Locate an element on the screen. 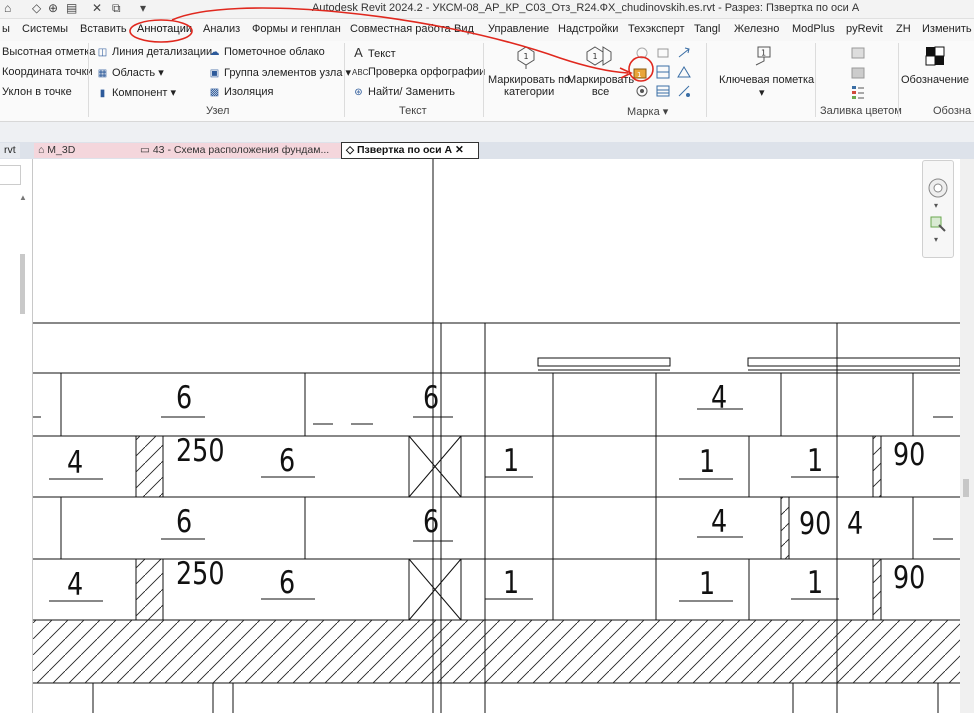 The height and width of the screenshot is (713, 974). component-button: ▮ Компонент ▾ is located at coordinates (136, 92).